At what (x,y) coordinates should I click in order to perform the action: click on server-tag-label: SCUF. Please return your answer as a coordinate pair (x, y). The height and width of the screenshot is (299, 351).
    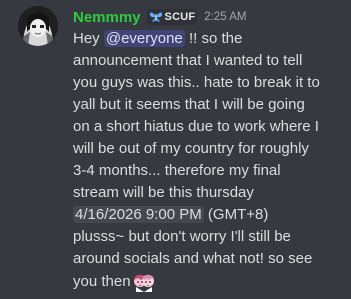
    Looking at the image, I should click on (180, 17).